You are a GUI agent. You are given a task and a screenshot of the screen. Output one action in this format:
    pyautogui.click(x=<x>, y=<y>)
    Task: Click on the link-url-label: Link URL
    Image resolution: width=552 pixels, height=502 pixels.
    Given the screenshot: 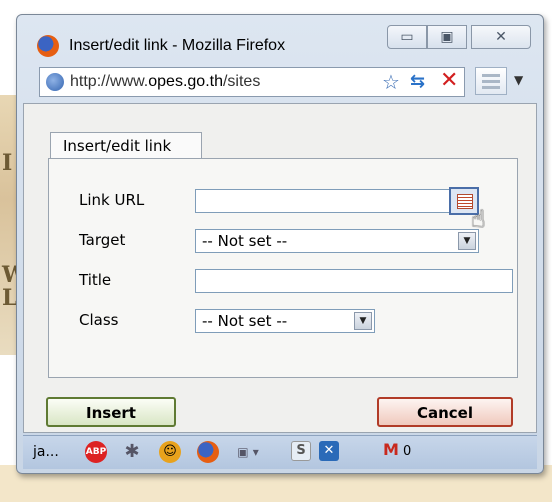 What is the action you would take?
    pyautogui.click(x=112, y=200)
    